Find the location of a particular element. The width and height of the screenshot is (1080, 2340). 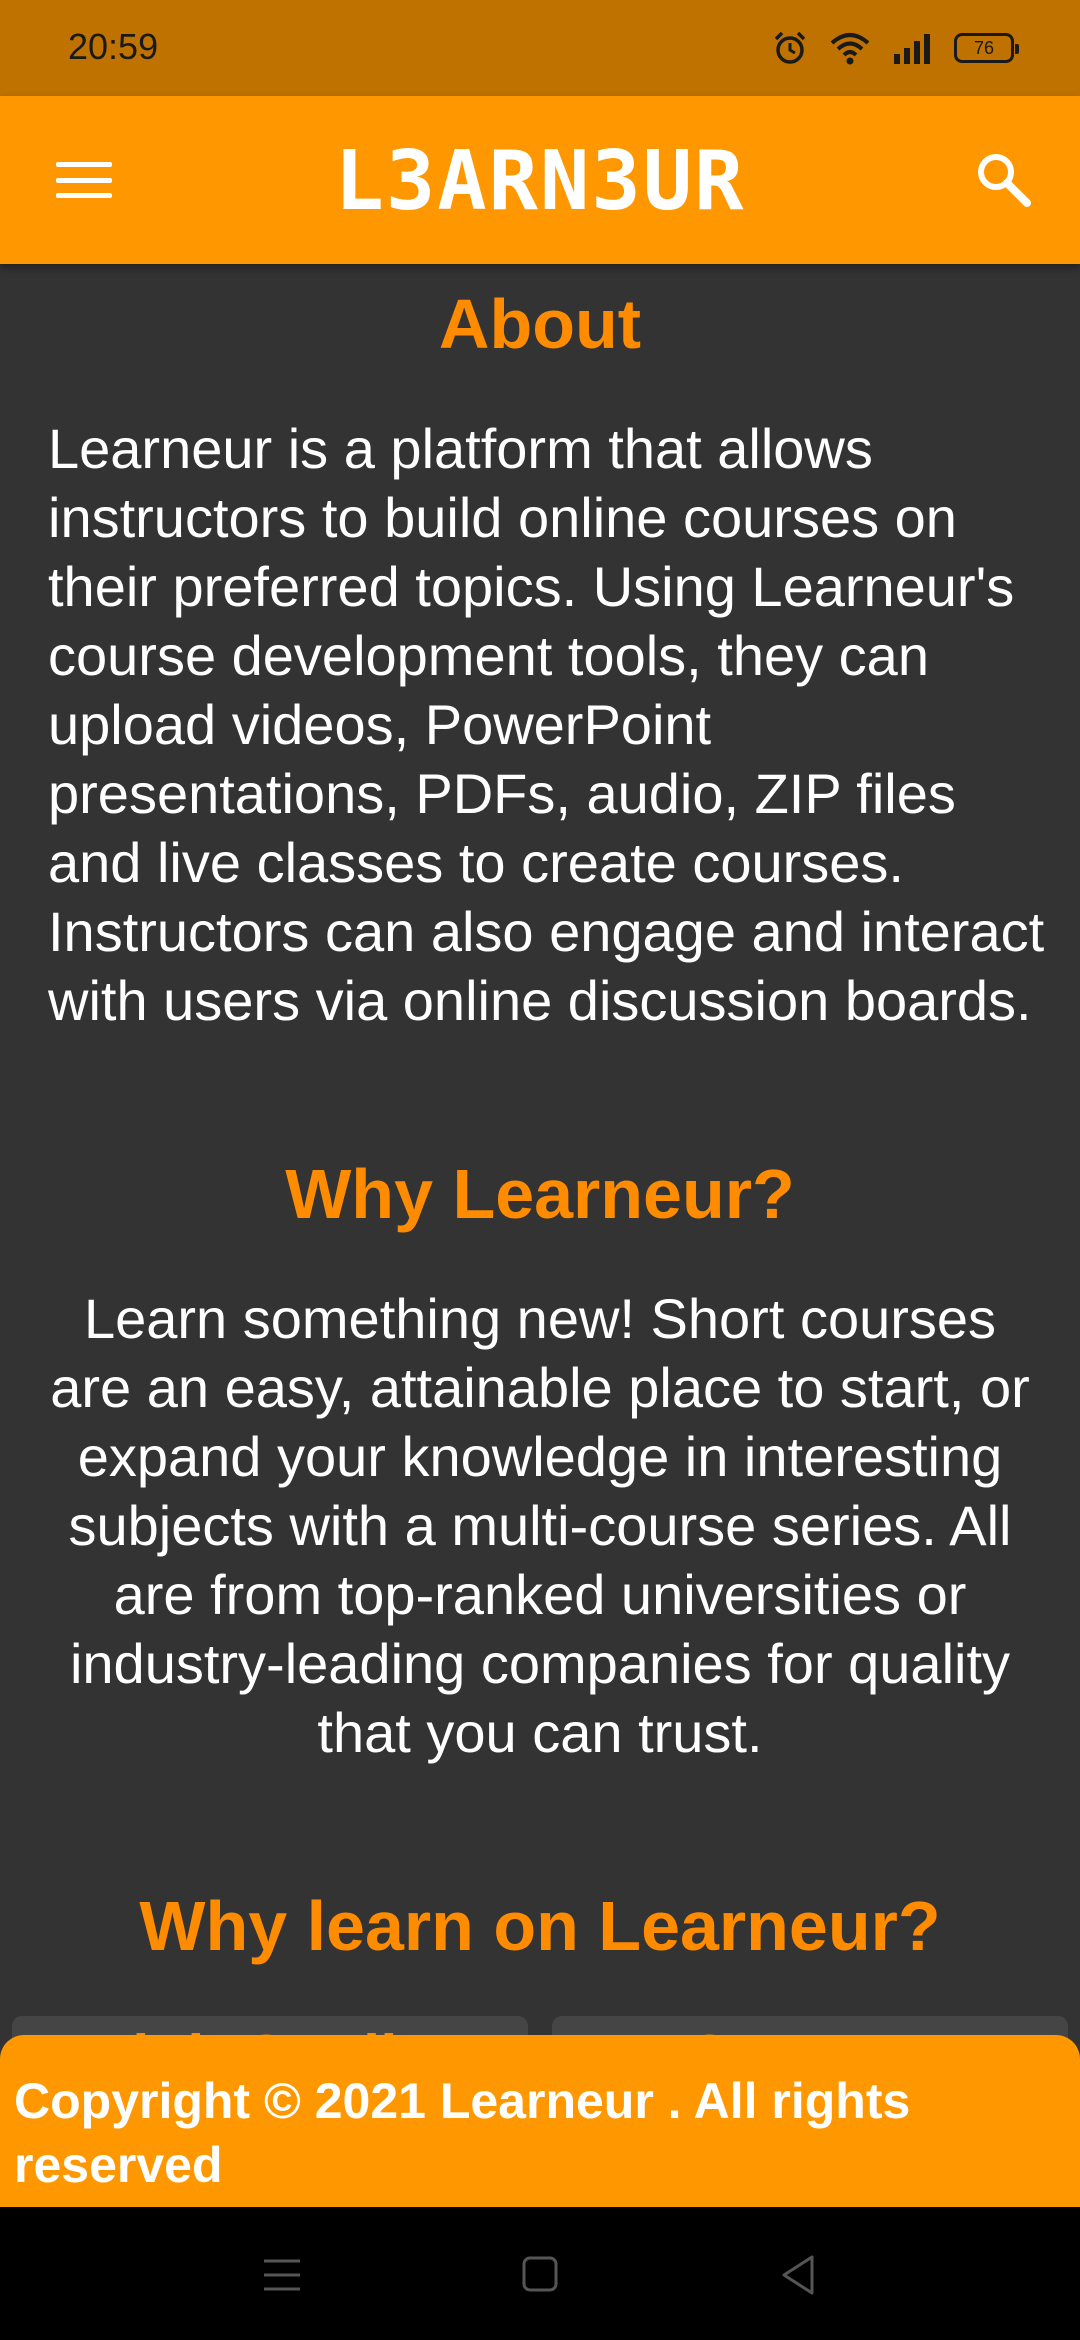

why-learn-title: Why learn on Learneur? is located at coordinates (540, 1926).